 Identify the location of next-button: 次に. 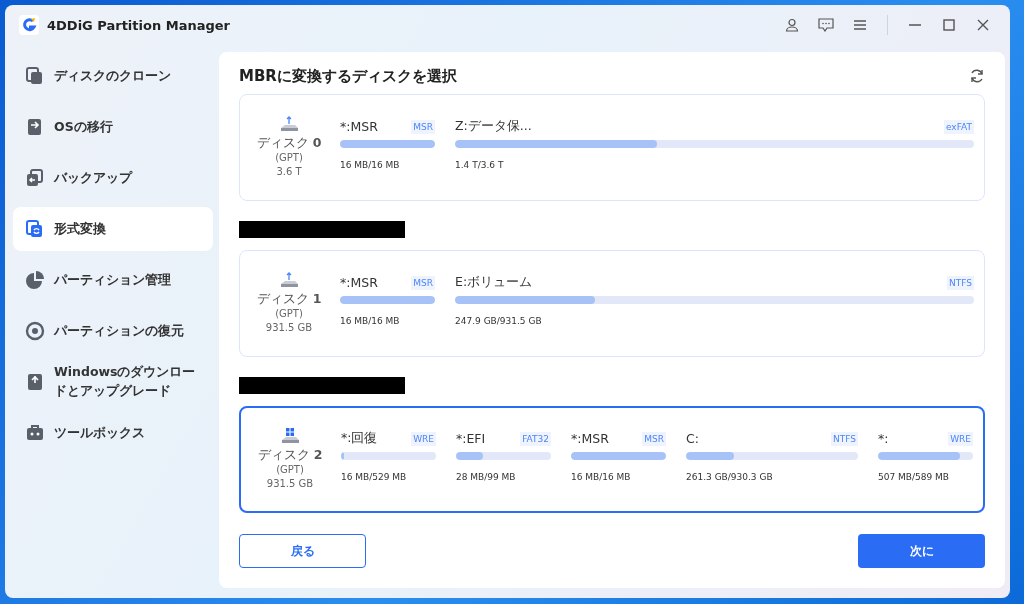
(921, 551).